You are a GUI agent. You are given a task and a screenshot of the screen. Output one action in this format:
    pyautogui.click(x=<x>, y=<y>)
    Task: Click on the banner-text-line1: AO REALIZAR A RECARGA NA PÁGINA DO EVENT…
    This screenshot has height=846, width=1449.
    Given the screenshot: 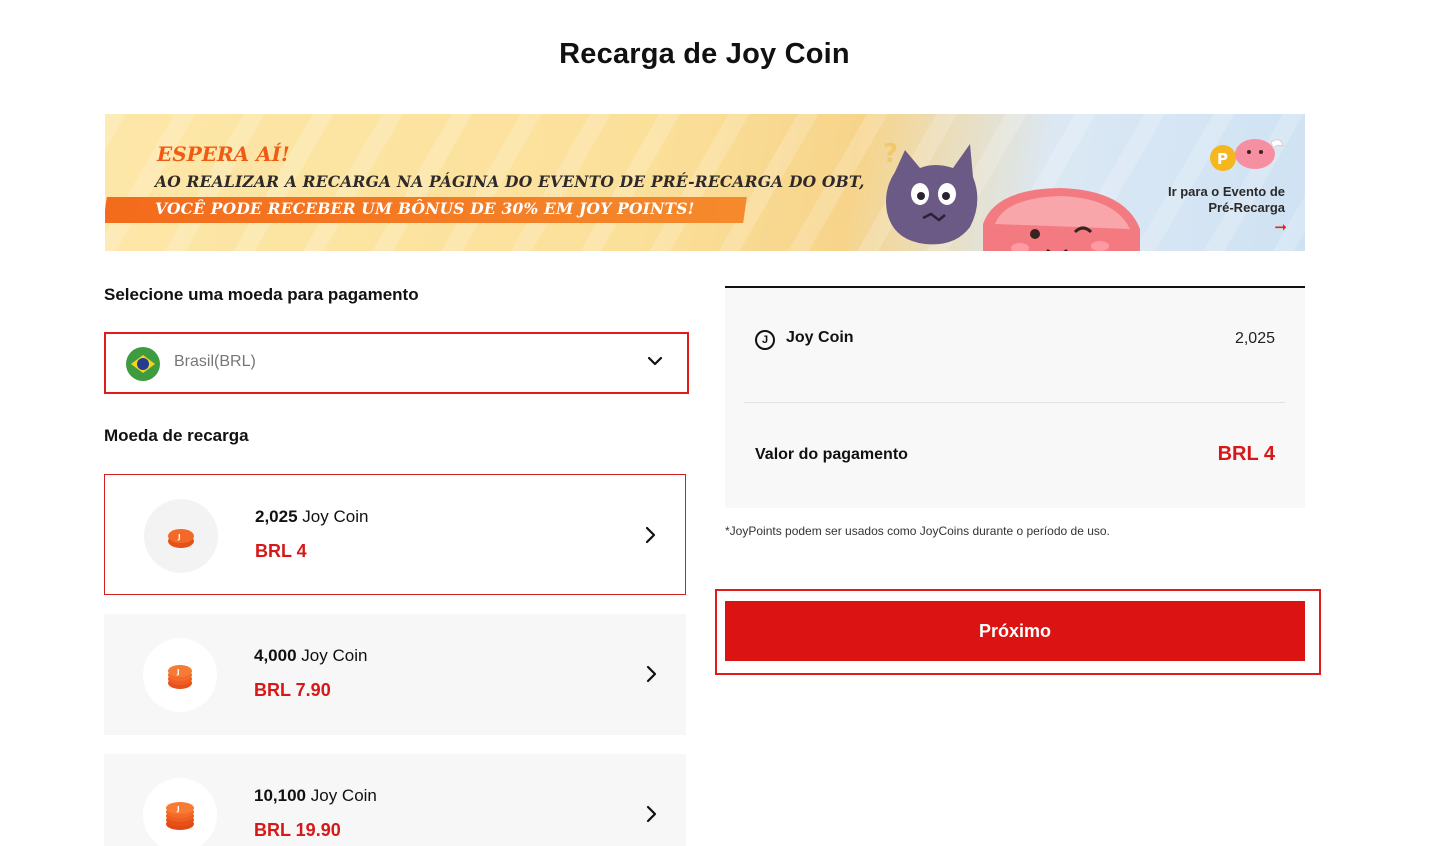 What is the action you would take?
    pyautogui.click(x=510, y=181)
    